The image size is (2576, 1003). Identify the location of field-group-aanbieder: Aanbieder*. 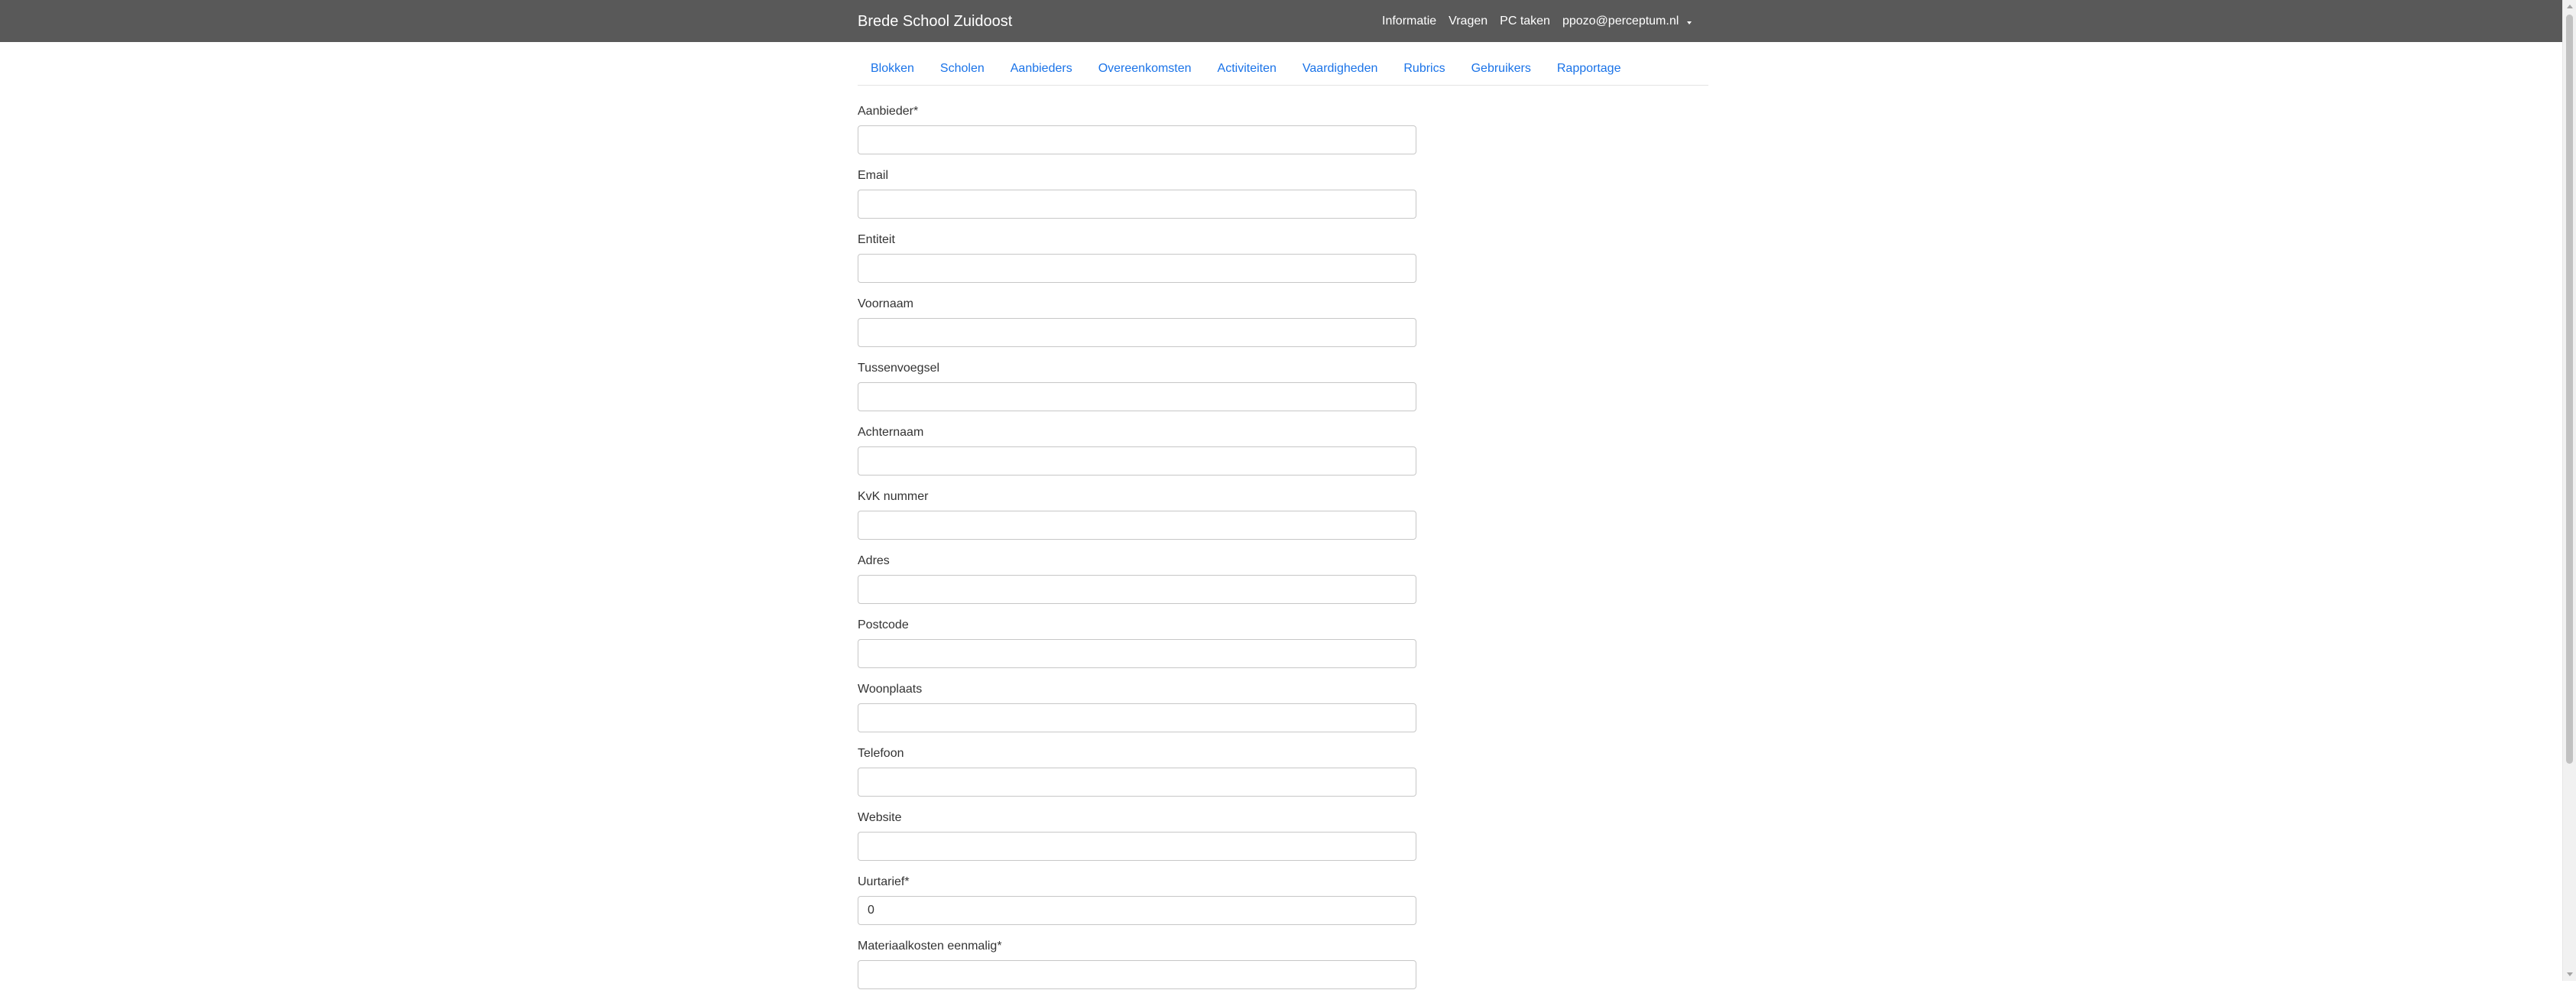
(1137, 135).